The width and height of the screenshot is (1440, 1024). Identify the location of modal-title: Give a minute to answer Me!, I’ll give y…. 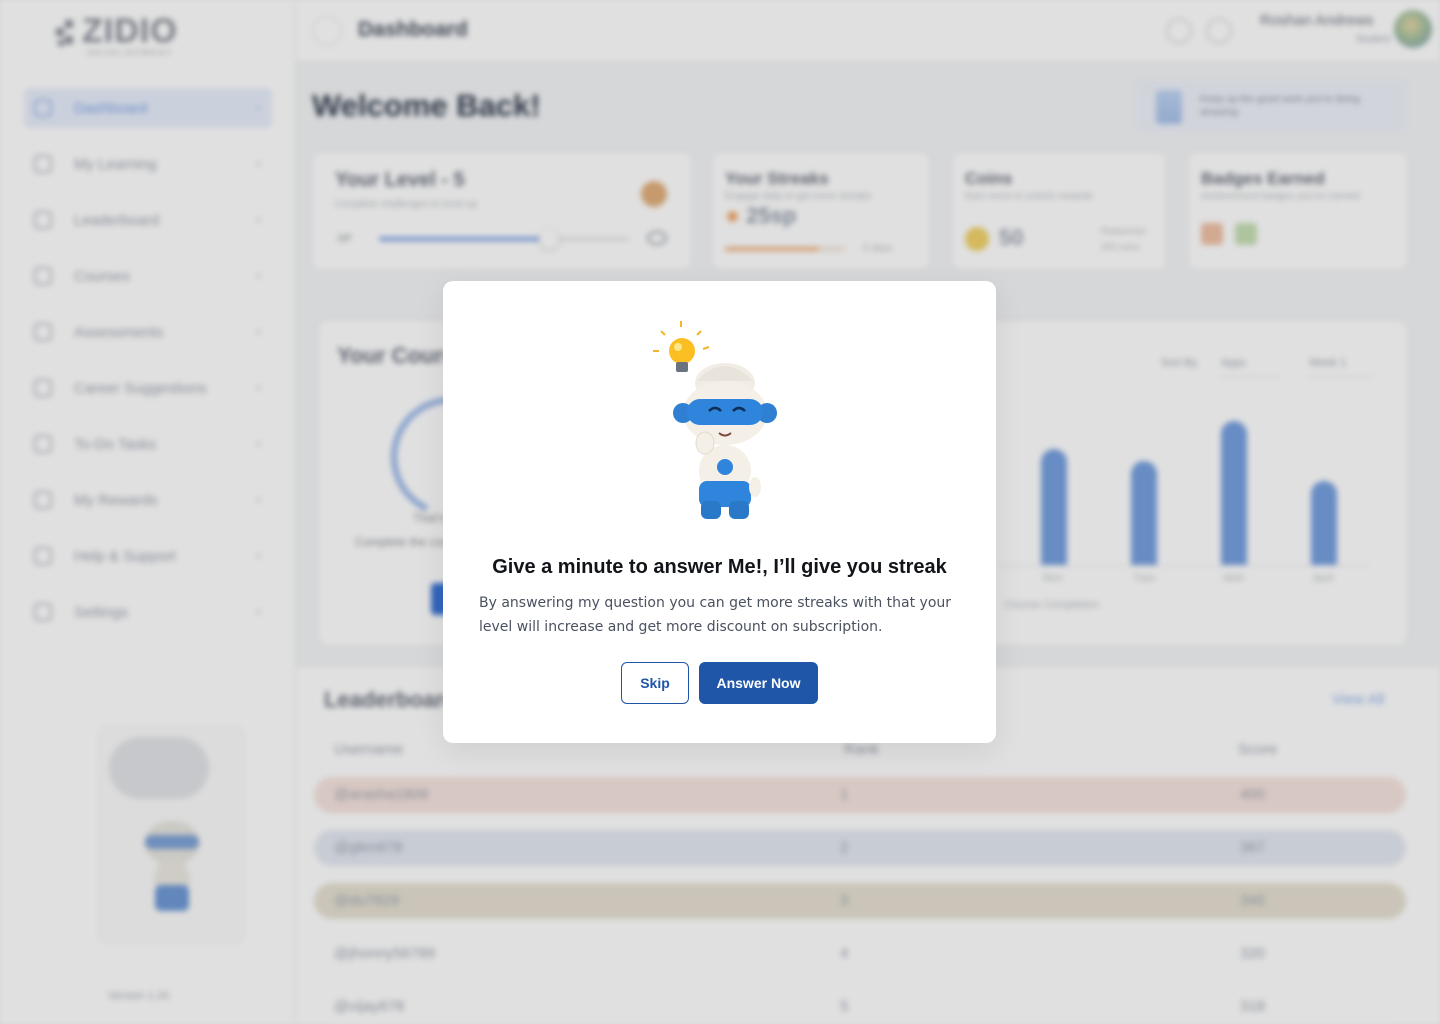
(719, 567).